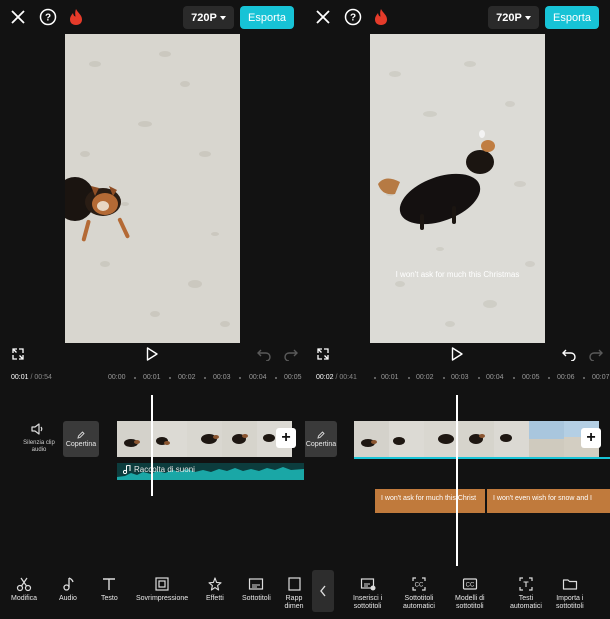 This screenshot has height=619, width=610. I want to click on tool-audio: Audio, so click(68, 589).